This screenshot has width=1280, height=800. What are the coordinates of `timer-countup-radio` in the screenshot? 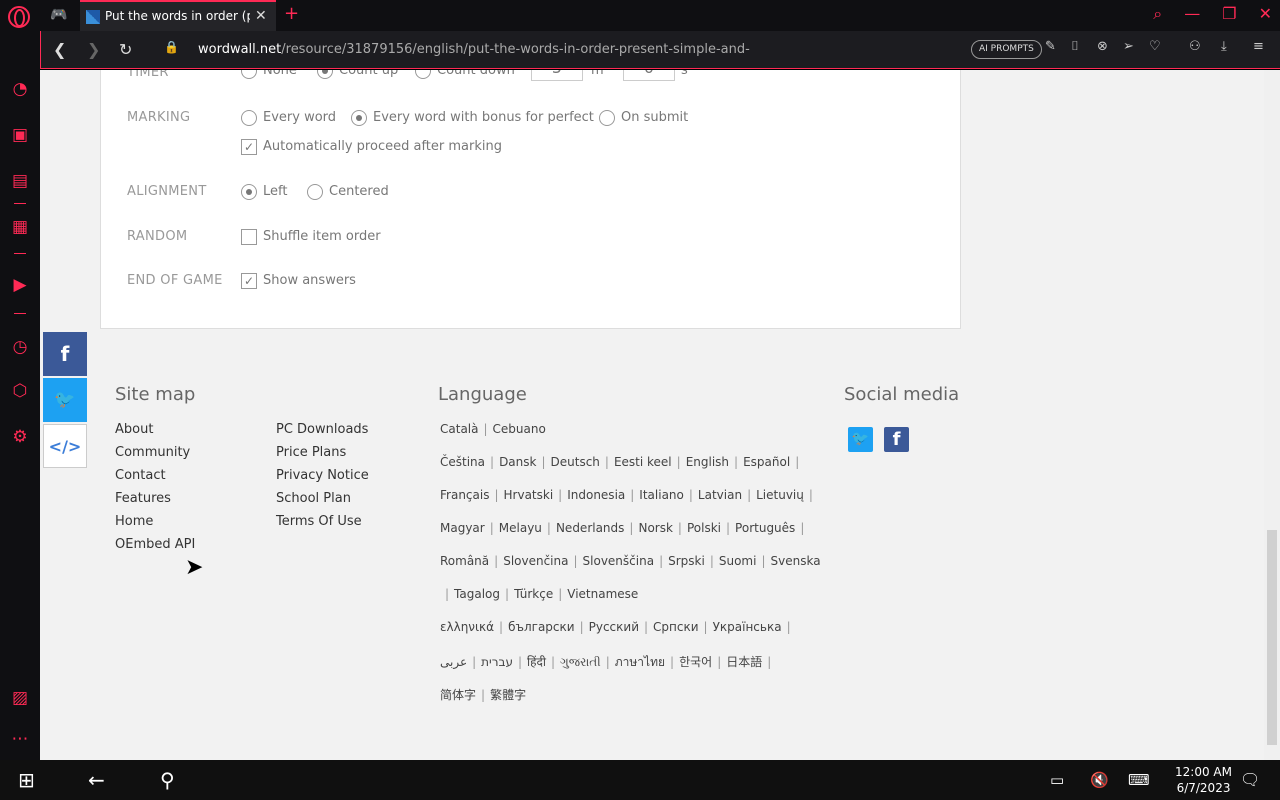 It's located at (325, 74).